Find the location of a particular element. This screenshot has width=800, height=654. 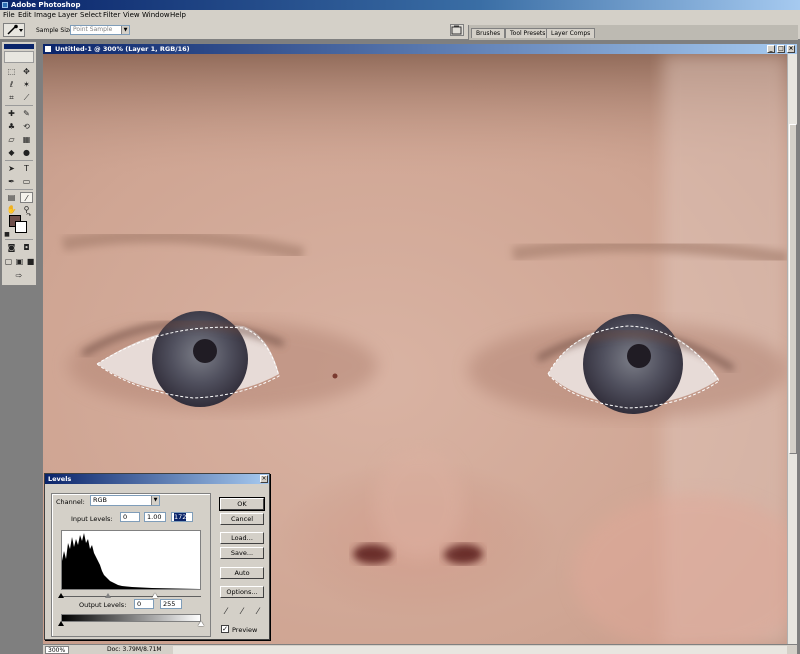

input-white-field: 172 is located at coordinates (182, 517).